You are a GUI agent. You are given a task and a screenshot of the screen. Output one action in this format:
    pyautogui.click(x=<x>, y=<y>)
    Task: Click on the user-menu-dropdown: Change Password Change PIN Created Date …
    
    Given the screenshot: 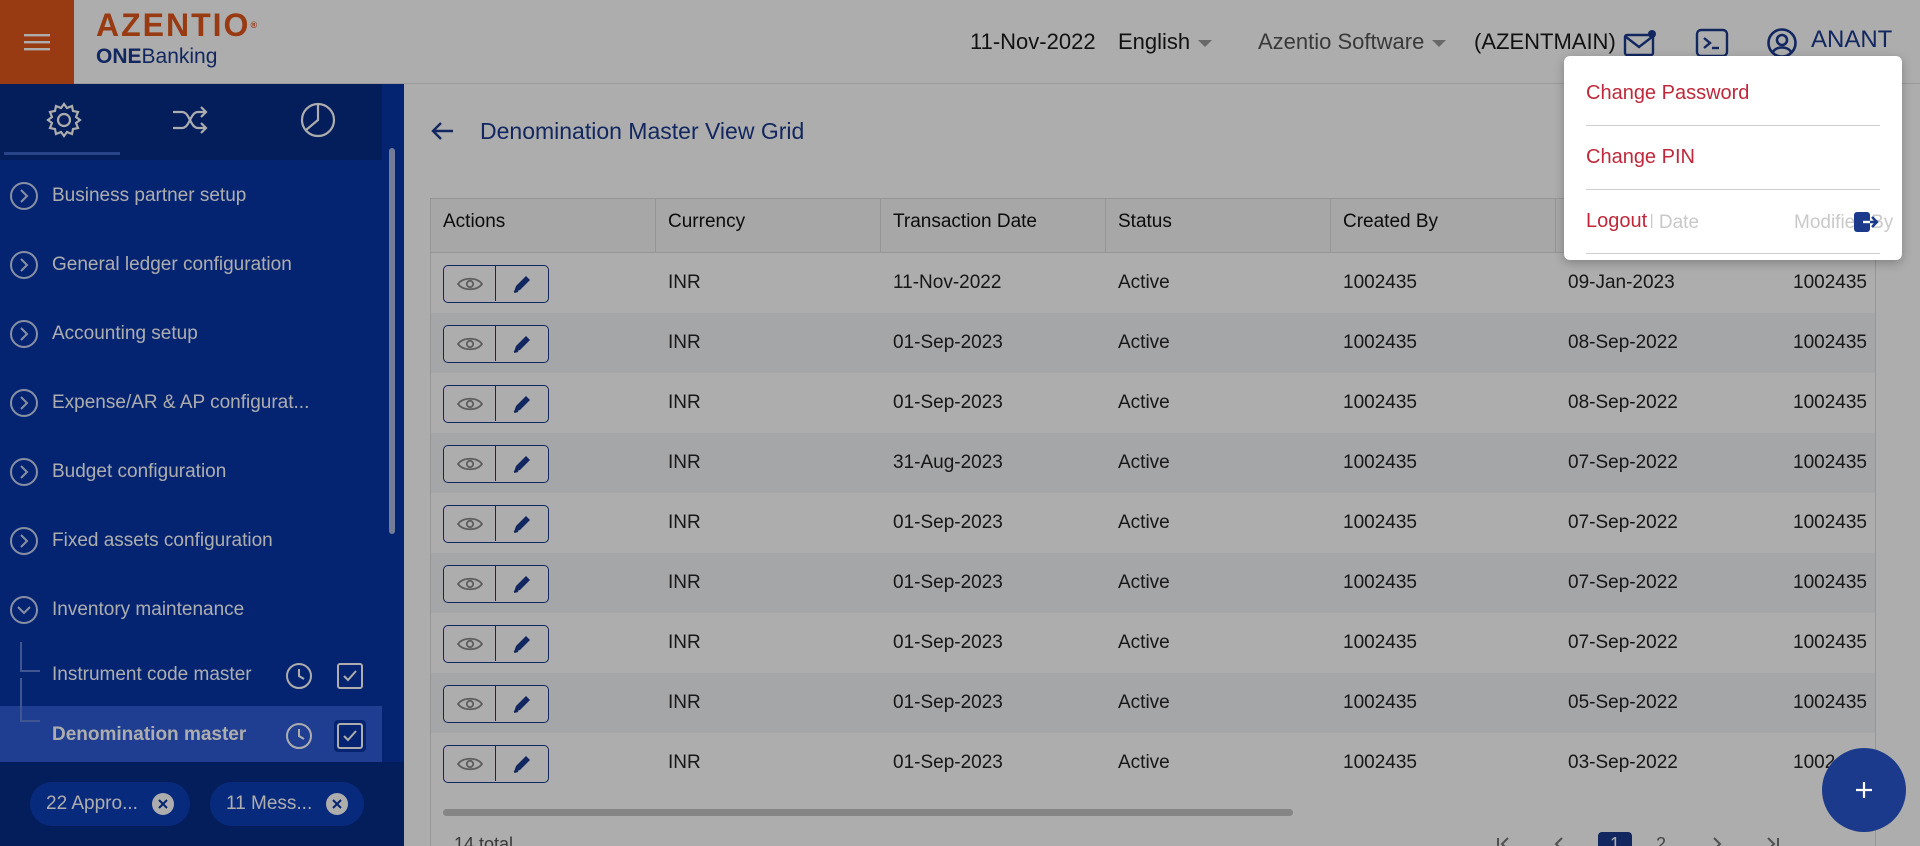 What is the action you would take?
    pyautogui.click(x=1733, y=158)
    